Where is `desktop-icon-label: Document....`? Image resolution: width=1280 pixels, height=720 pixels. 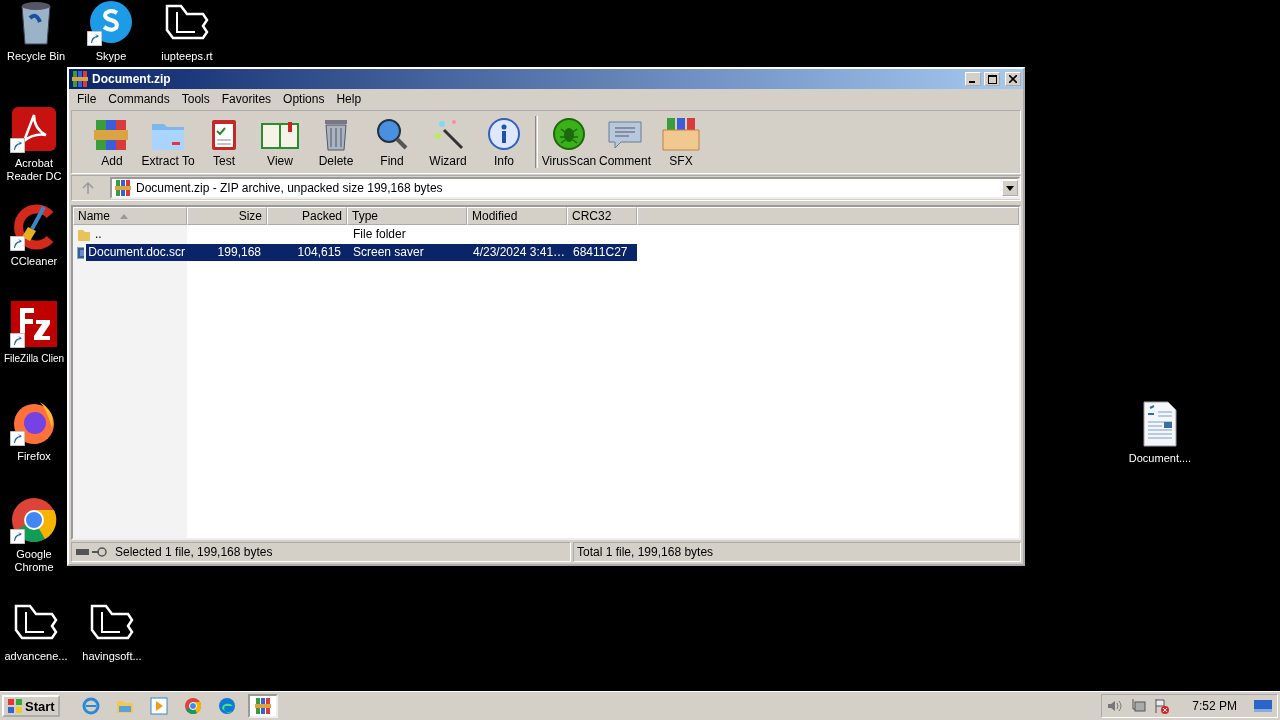 desktop-icon-label: Document.... is located at coordinates (1160, 458).